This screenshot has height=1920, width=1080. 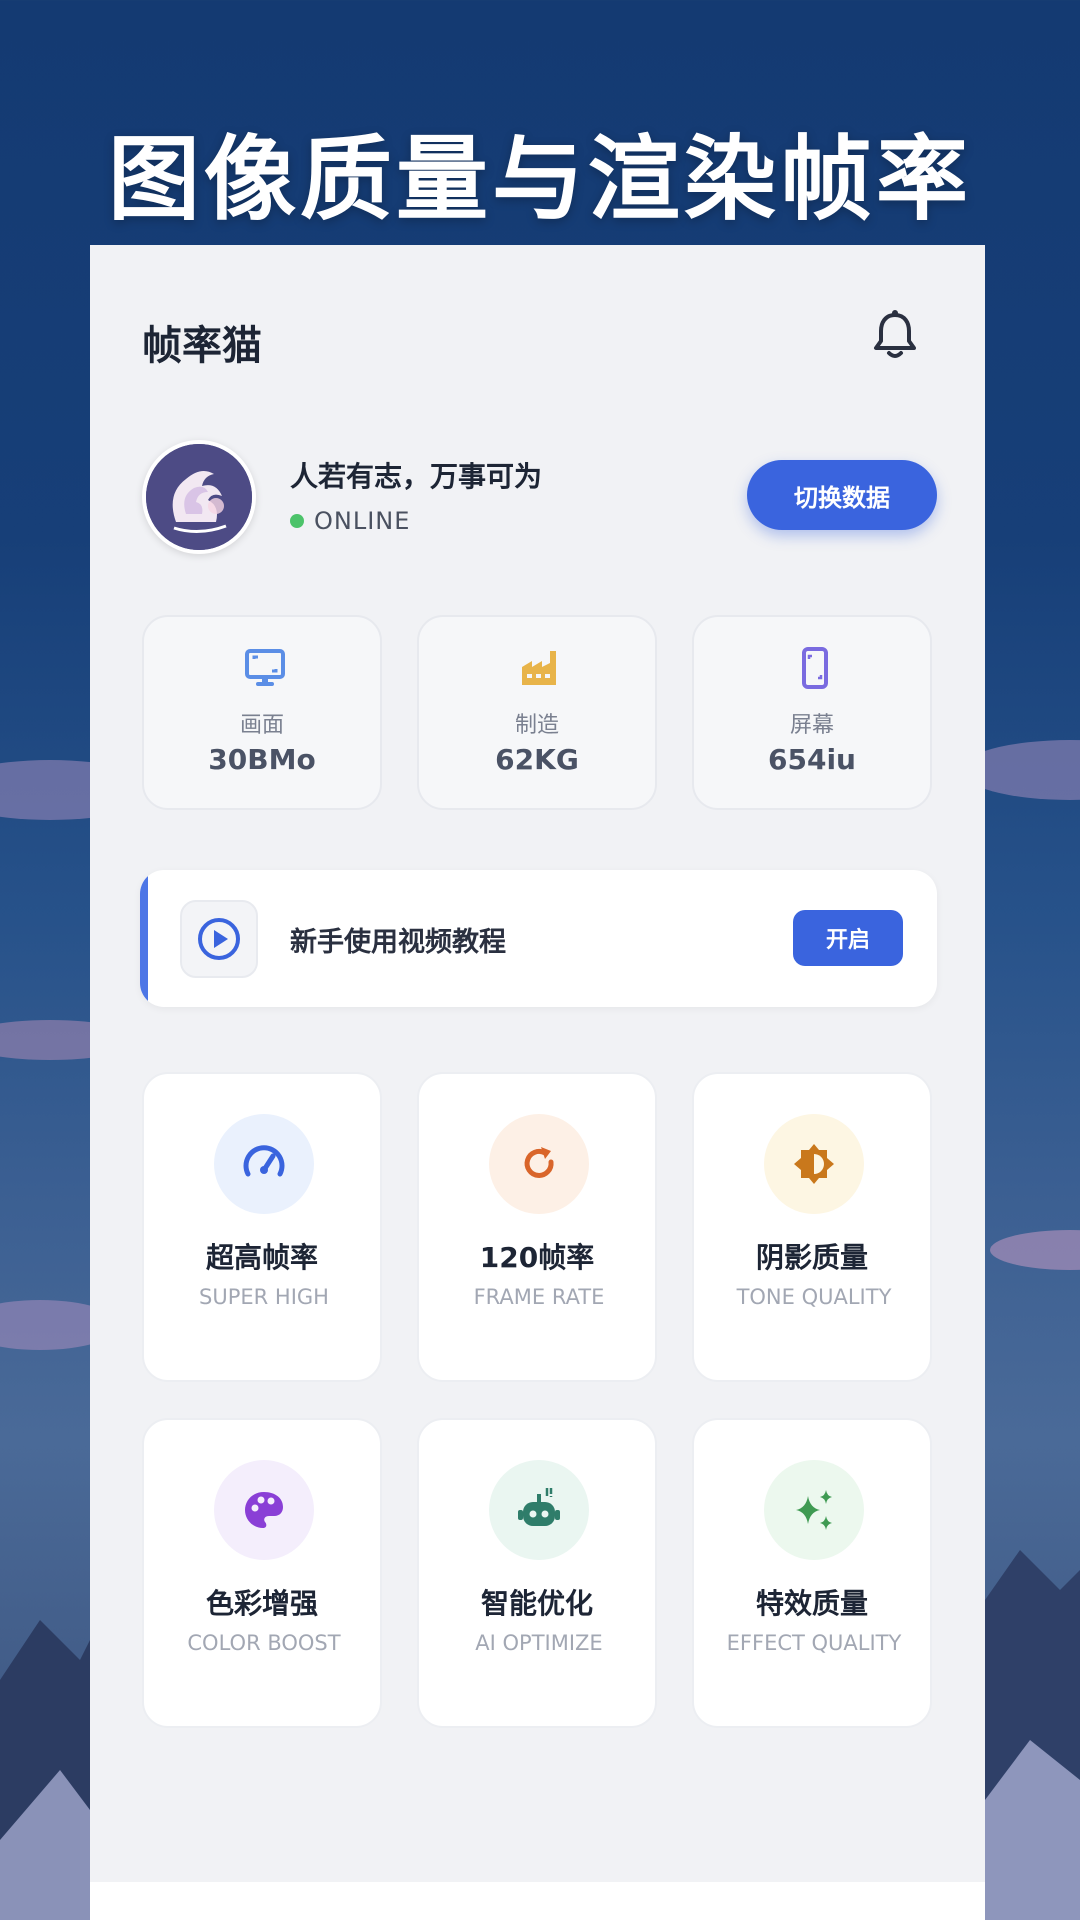 I want to click on feature-title: 智能优化, so click(x=536, y=1603).